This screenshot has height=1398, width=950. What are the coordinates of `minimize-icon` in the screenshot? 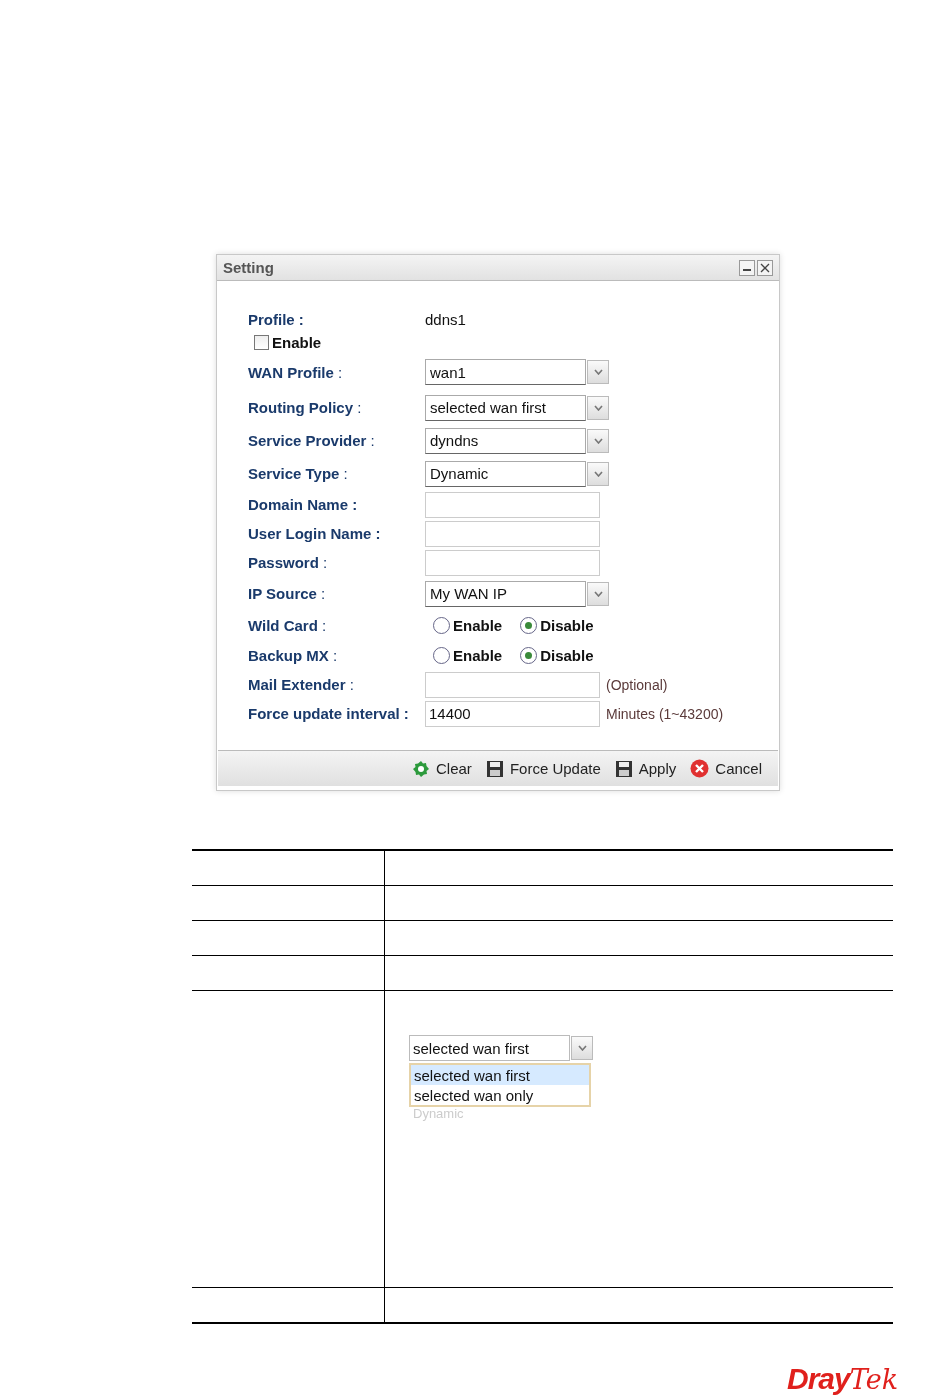 It's located at (747, 267).